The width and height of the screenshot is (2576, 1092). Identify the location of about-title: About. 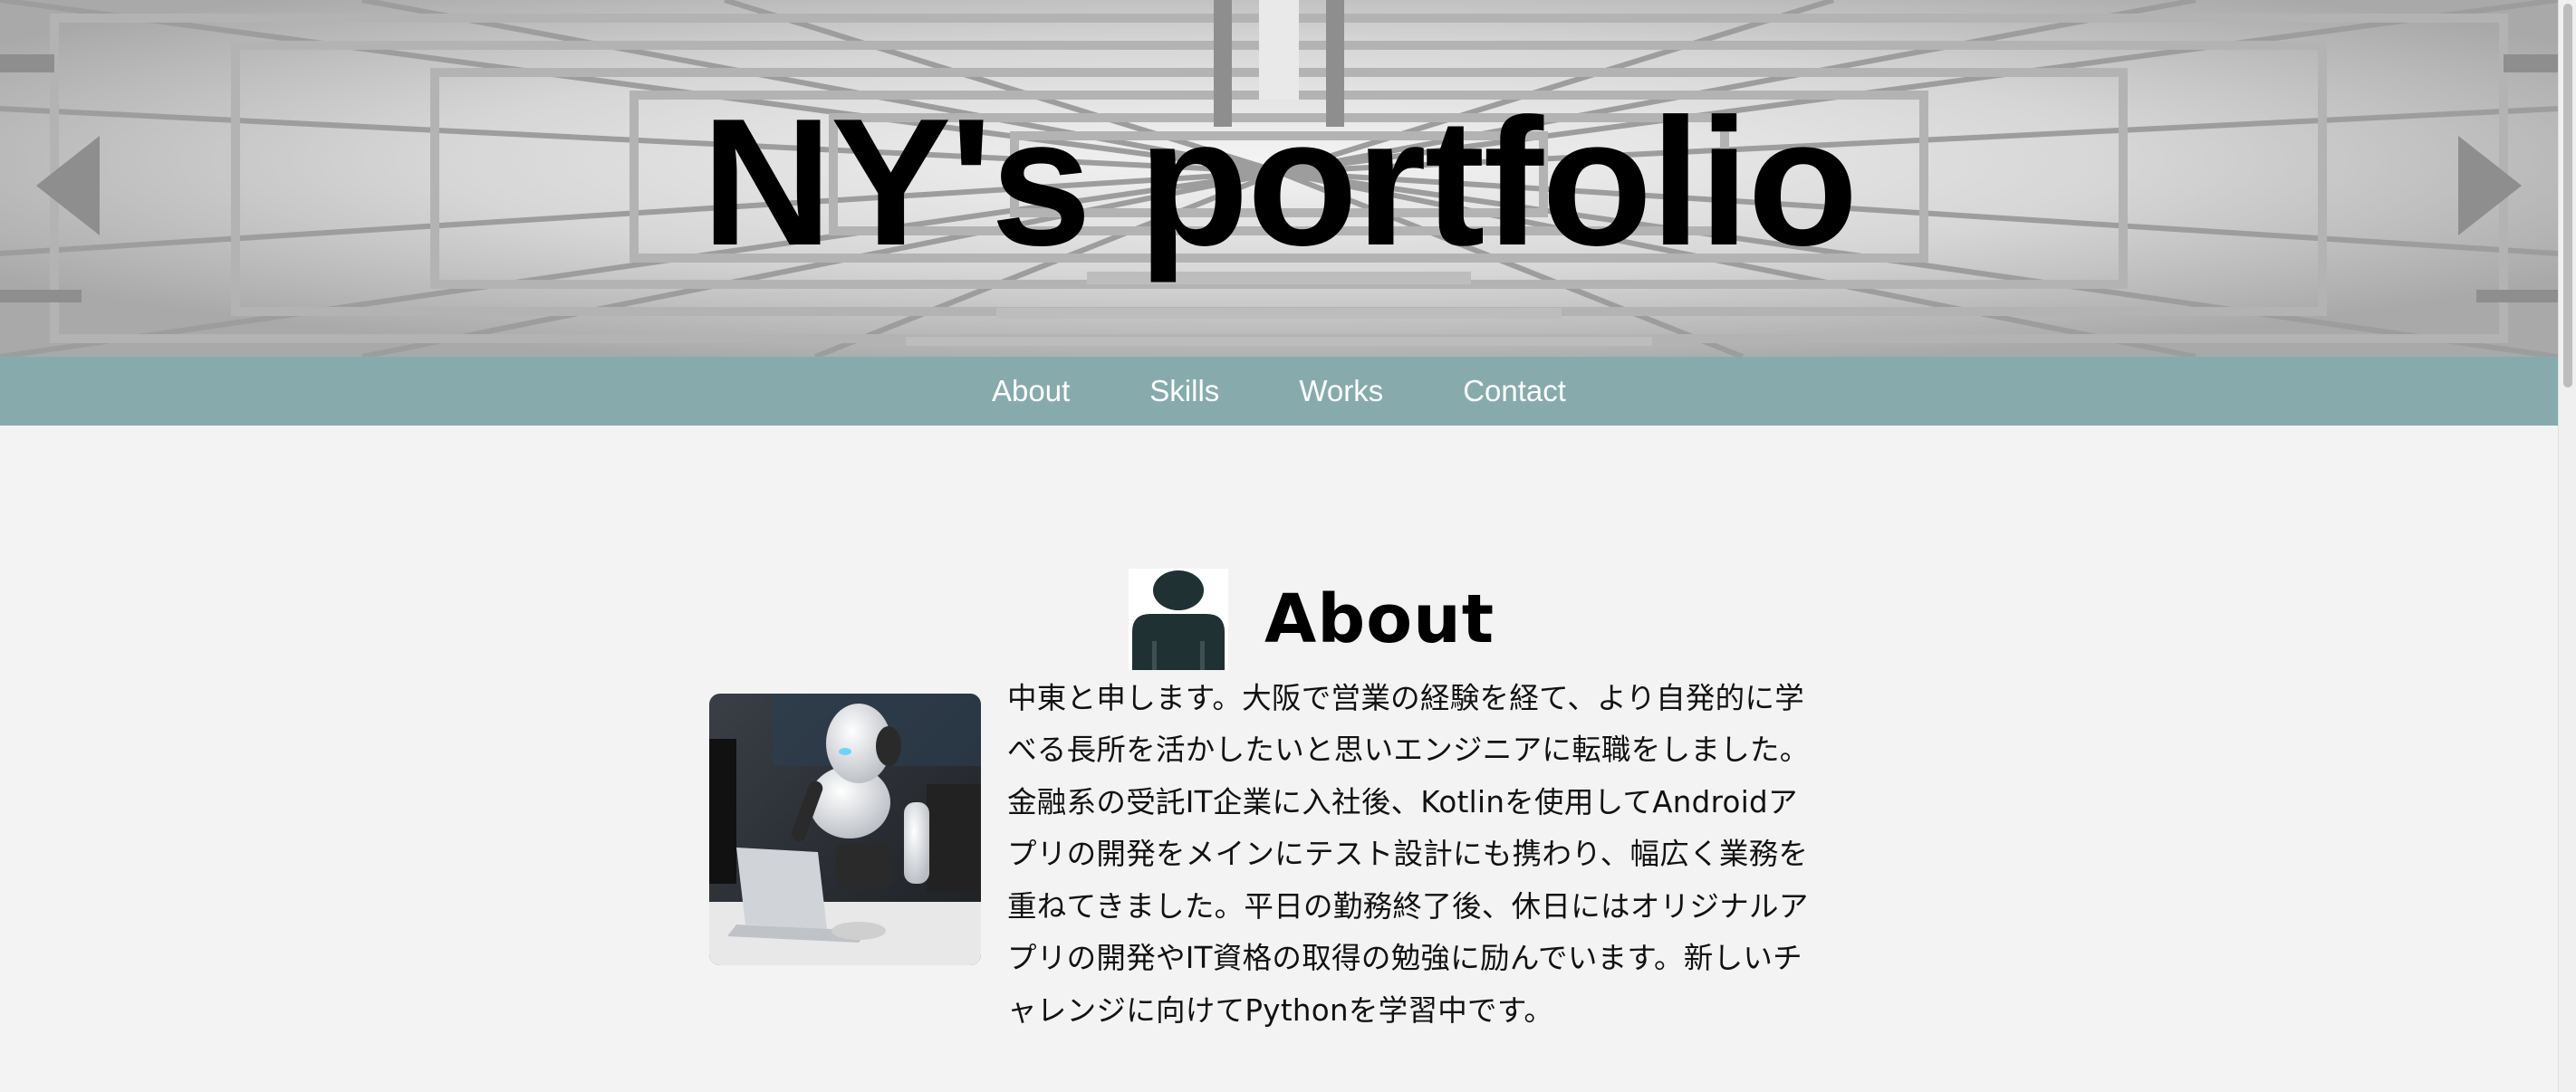
(1379, 620).